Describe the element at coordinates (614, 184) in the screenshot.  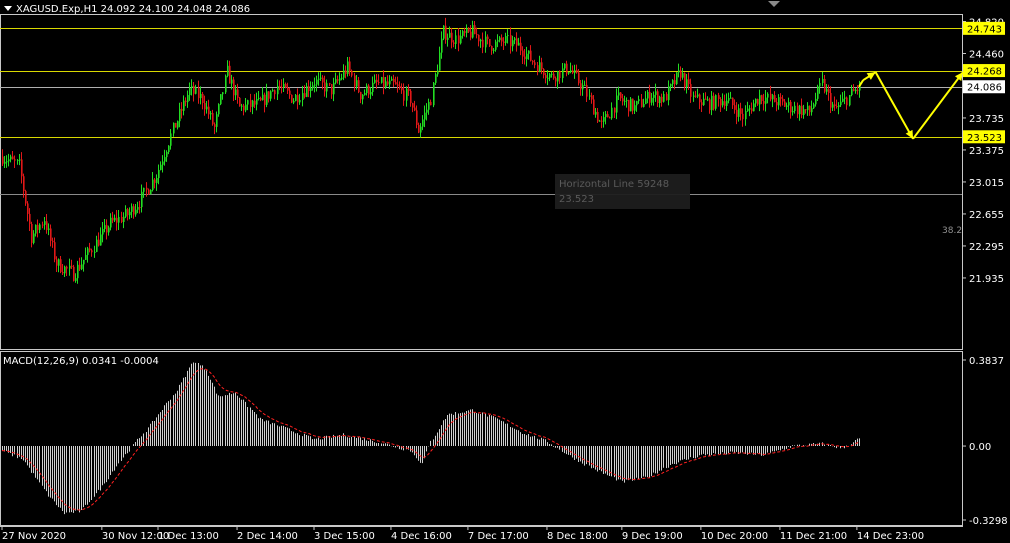
I see `tooltip-line-name: Horizontal Line 59248` at that location.